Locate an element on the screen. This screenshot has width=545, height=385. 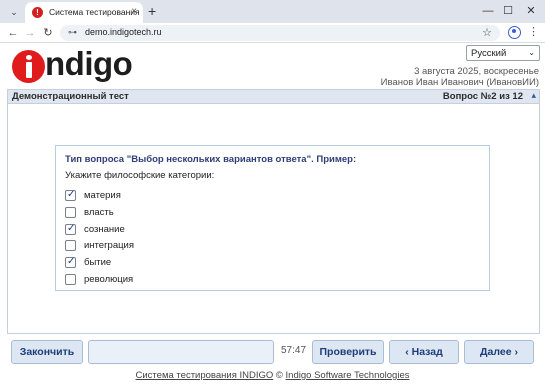
close-window-button: ✕ is located at coordinates (531, 11).